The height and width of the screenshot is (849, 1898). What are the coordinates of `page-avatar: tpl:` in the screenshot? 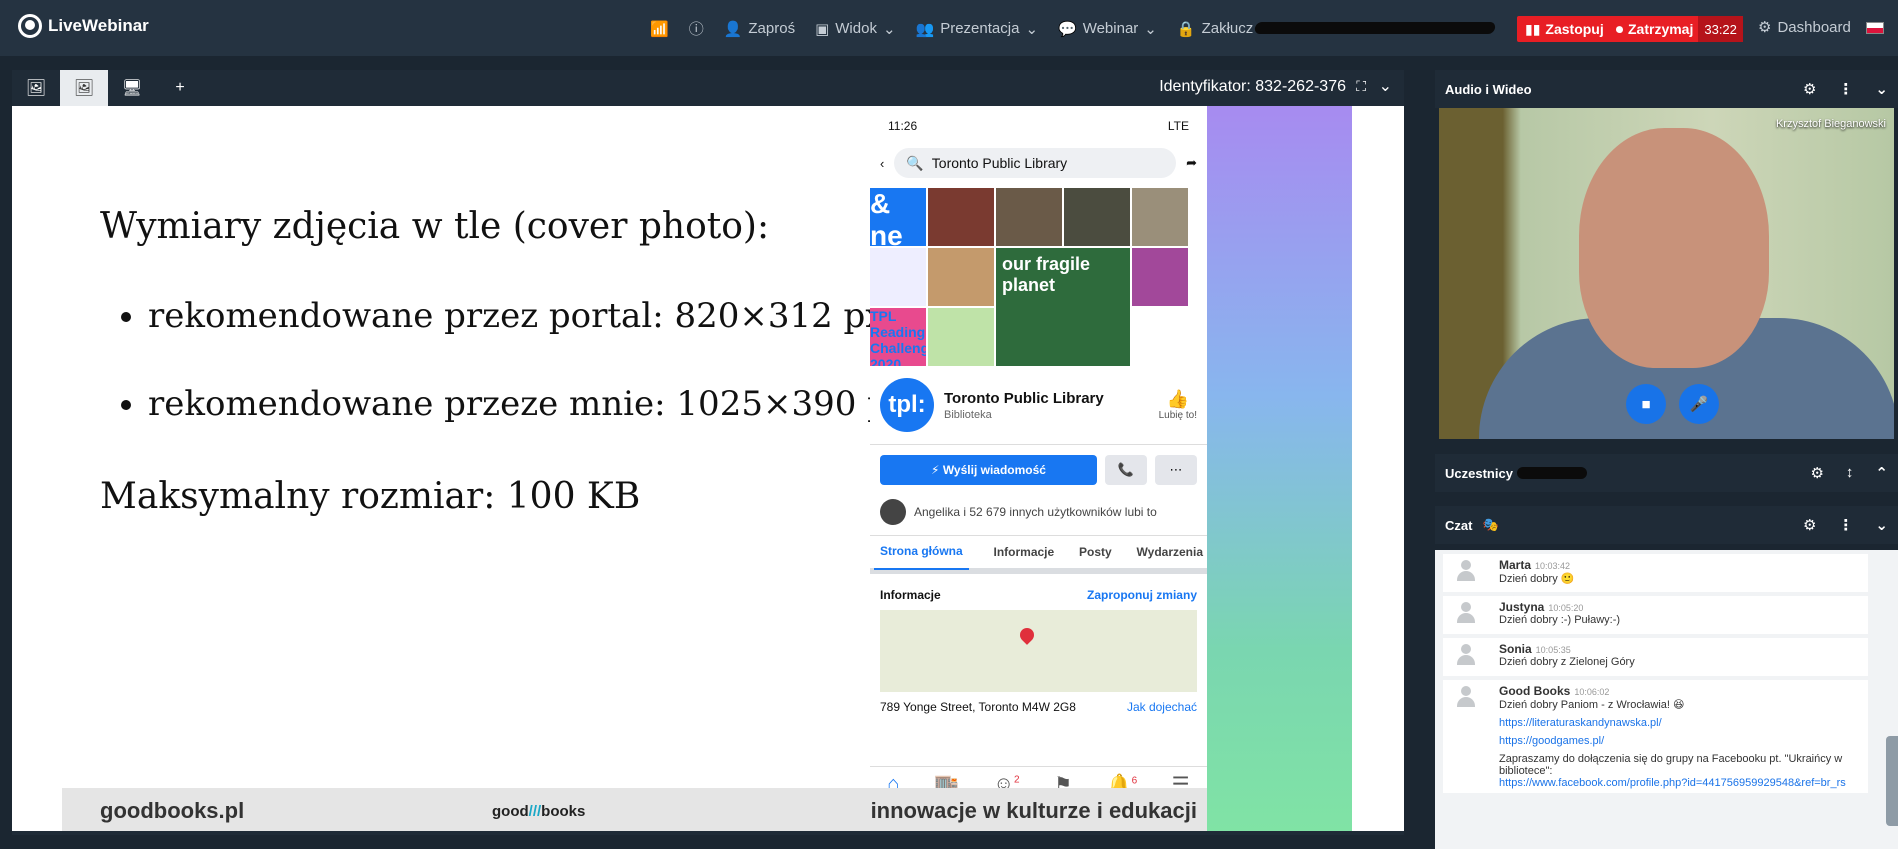 It's located at (907, 405).